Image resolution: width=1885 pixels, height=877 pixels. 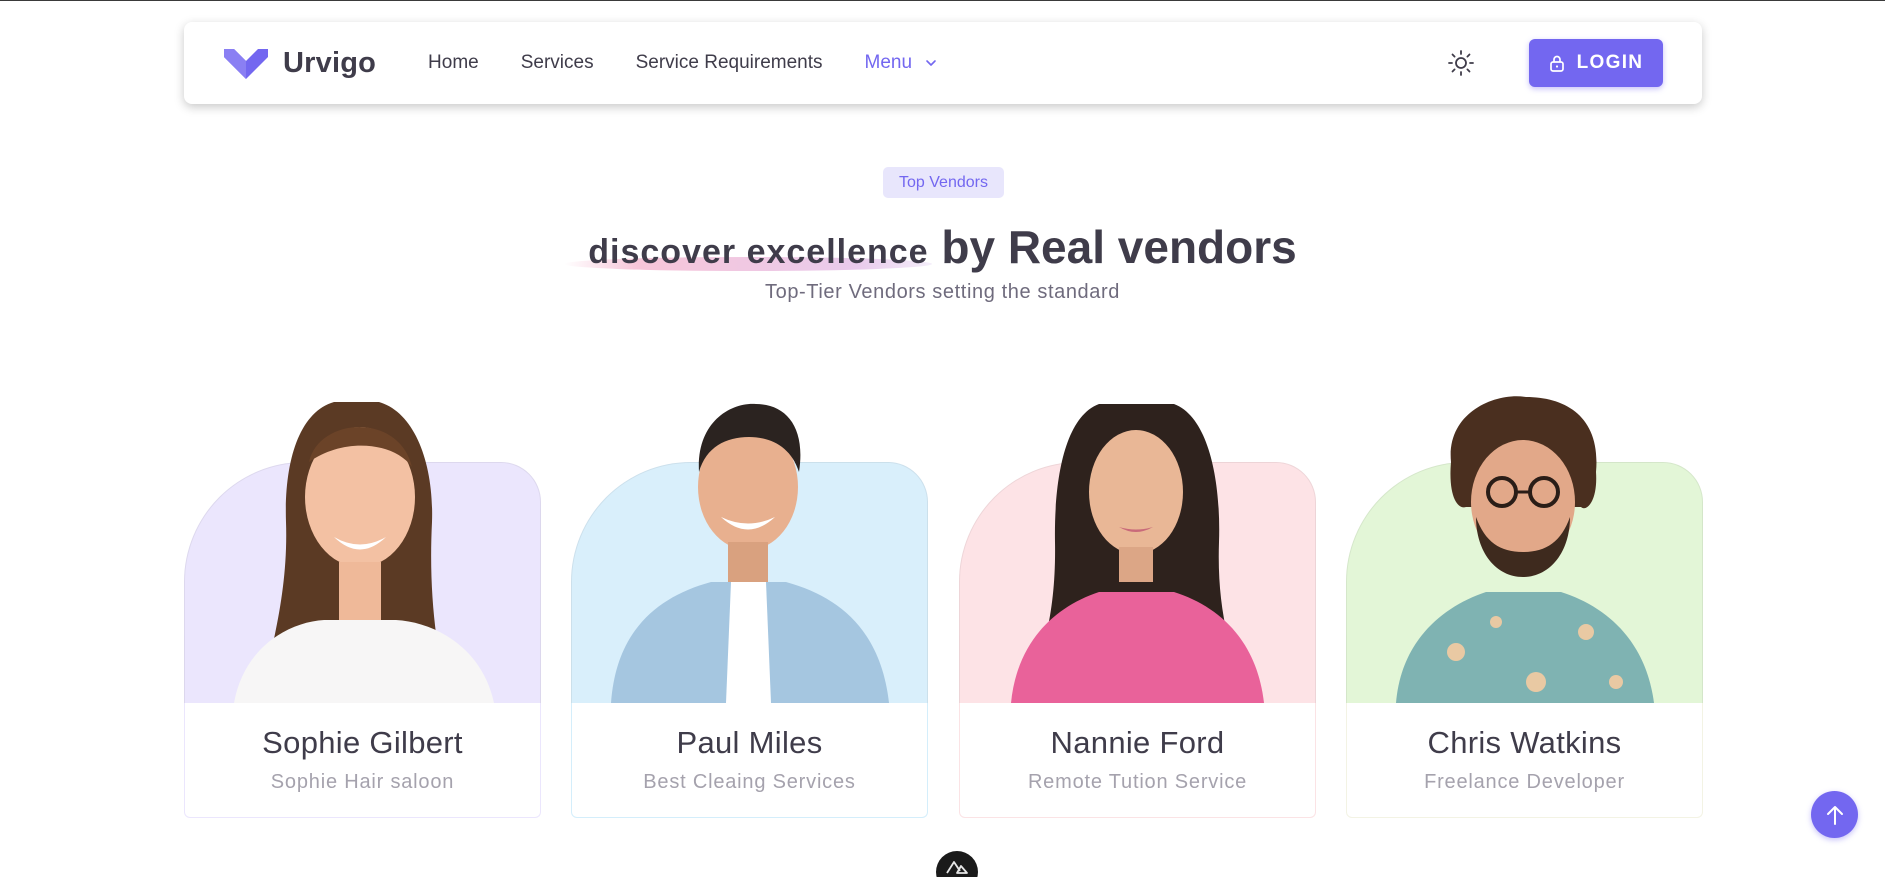 I want to click on headline-highlight: discover excellence, so click(x=758, y=252).